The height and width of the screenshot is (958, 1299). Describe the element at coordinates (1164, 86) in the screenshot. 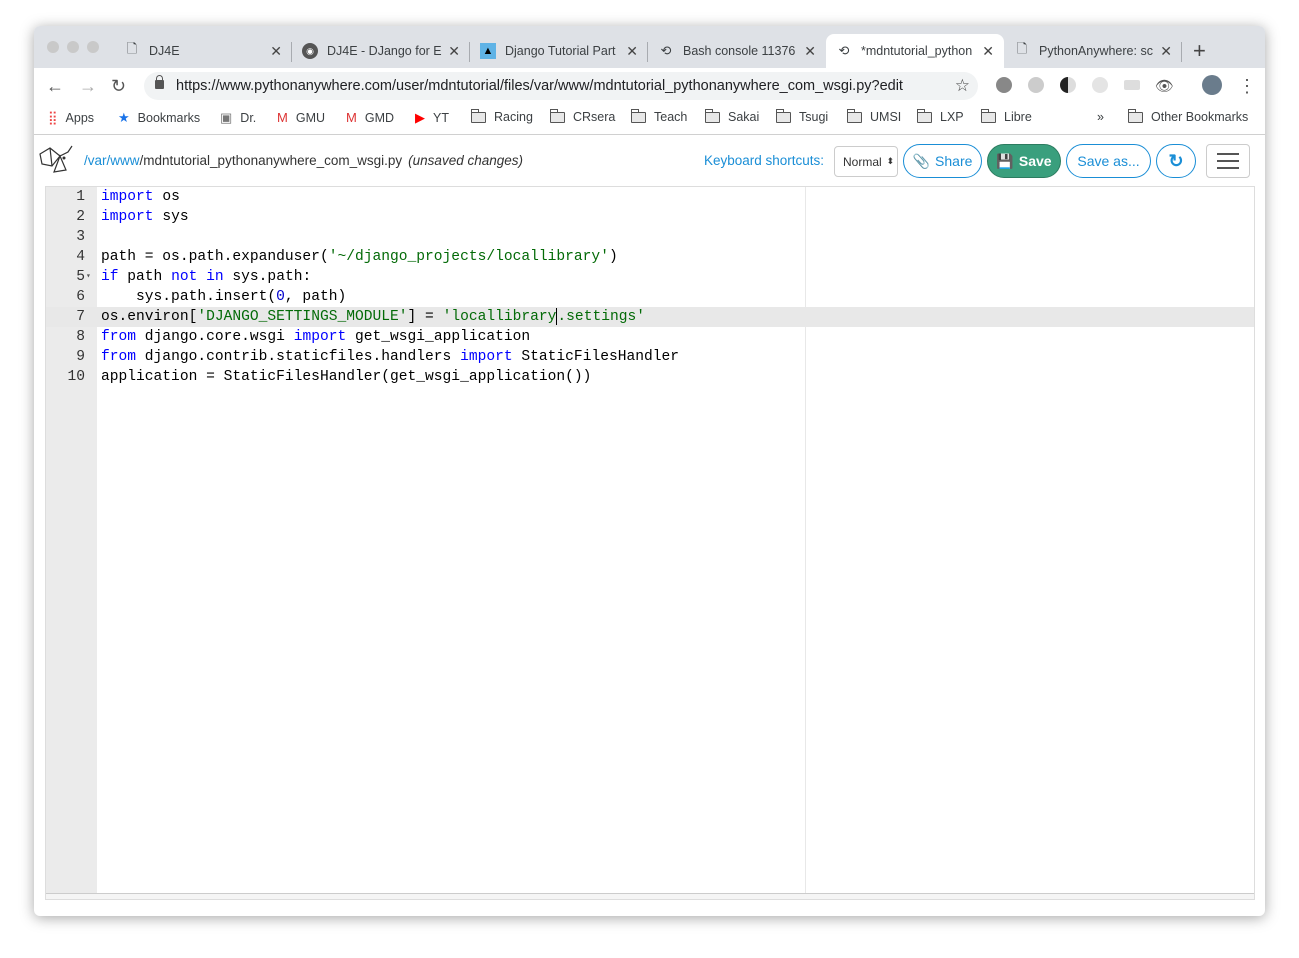

I see `eye-icon: 👁` at that location.